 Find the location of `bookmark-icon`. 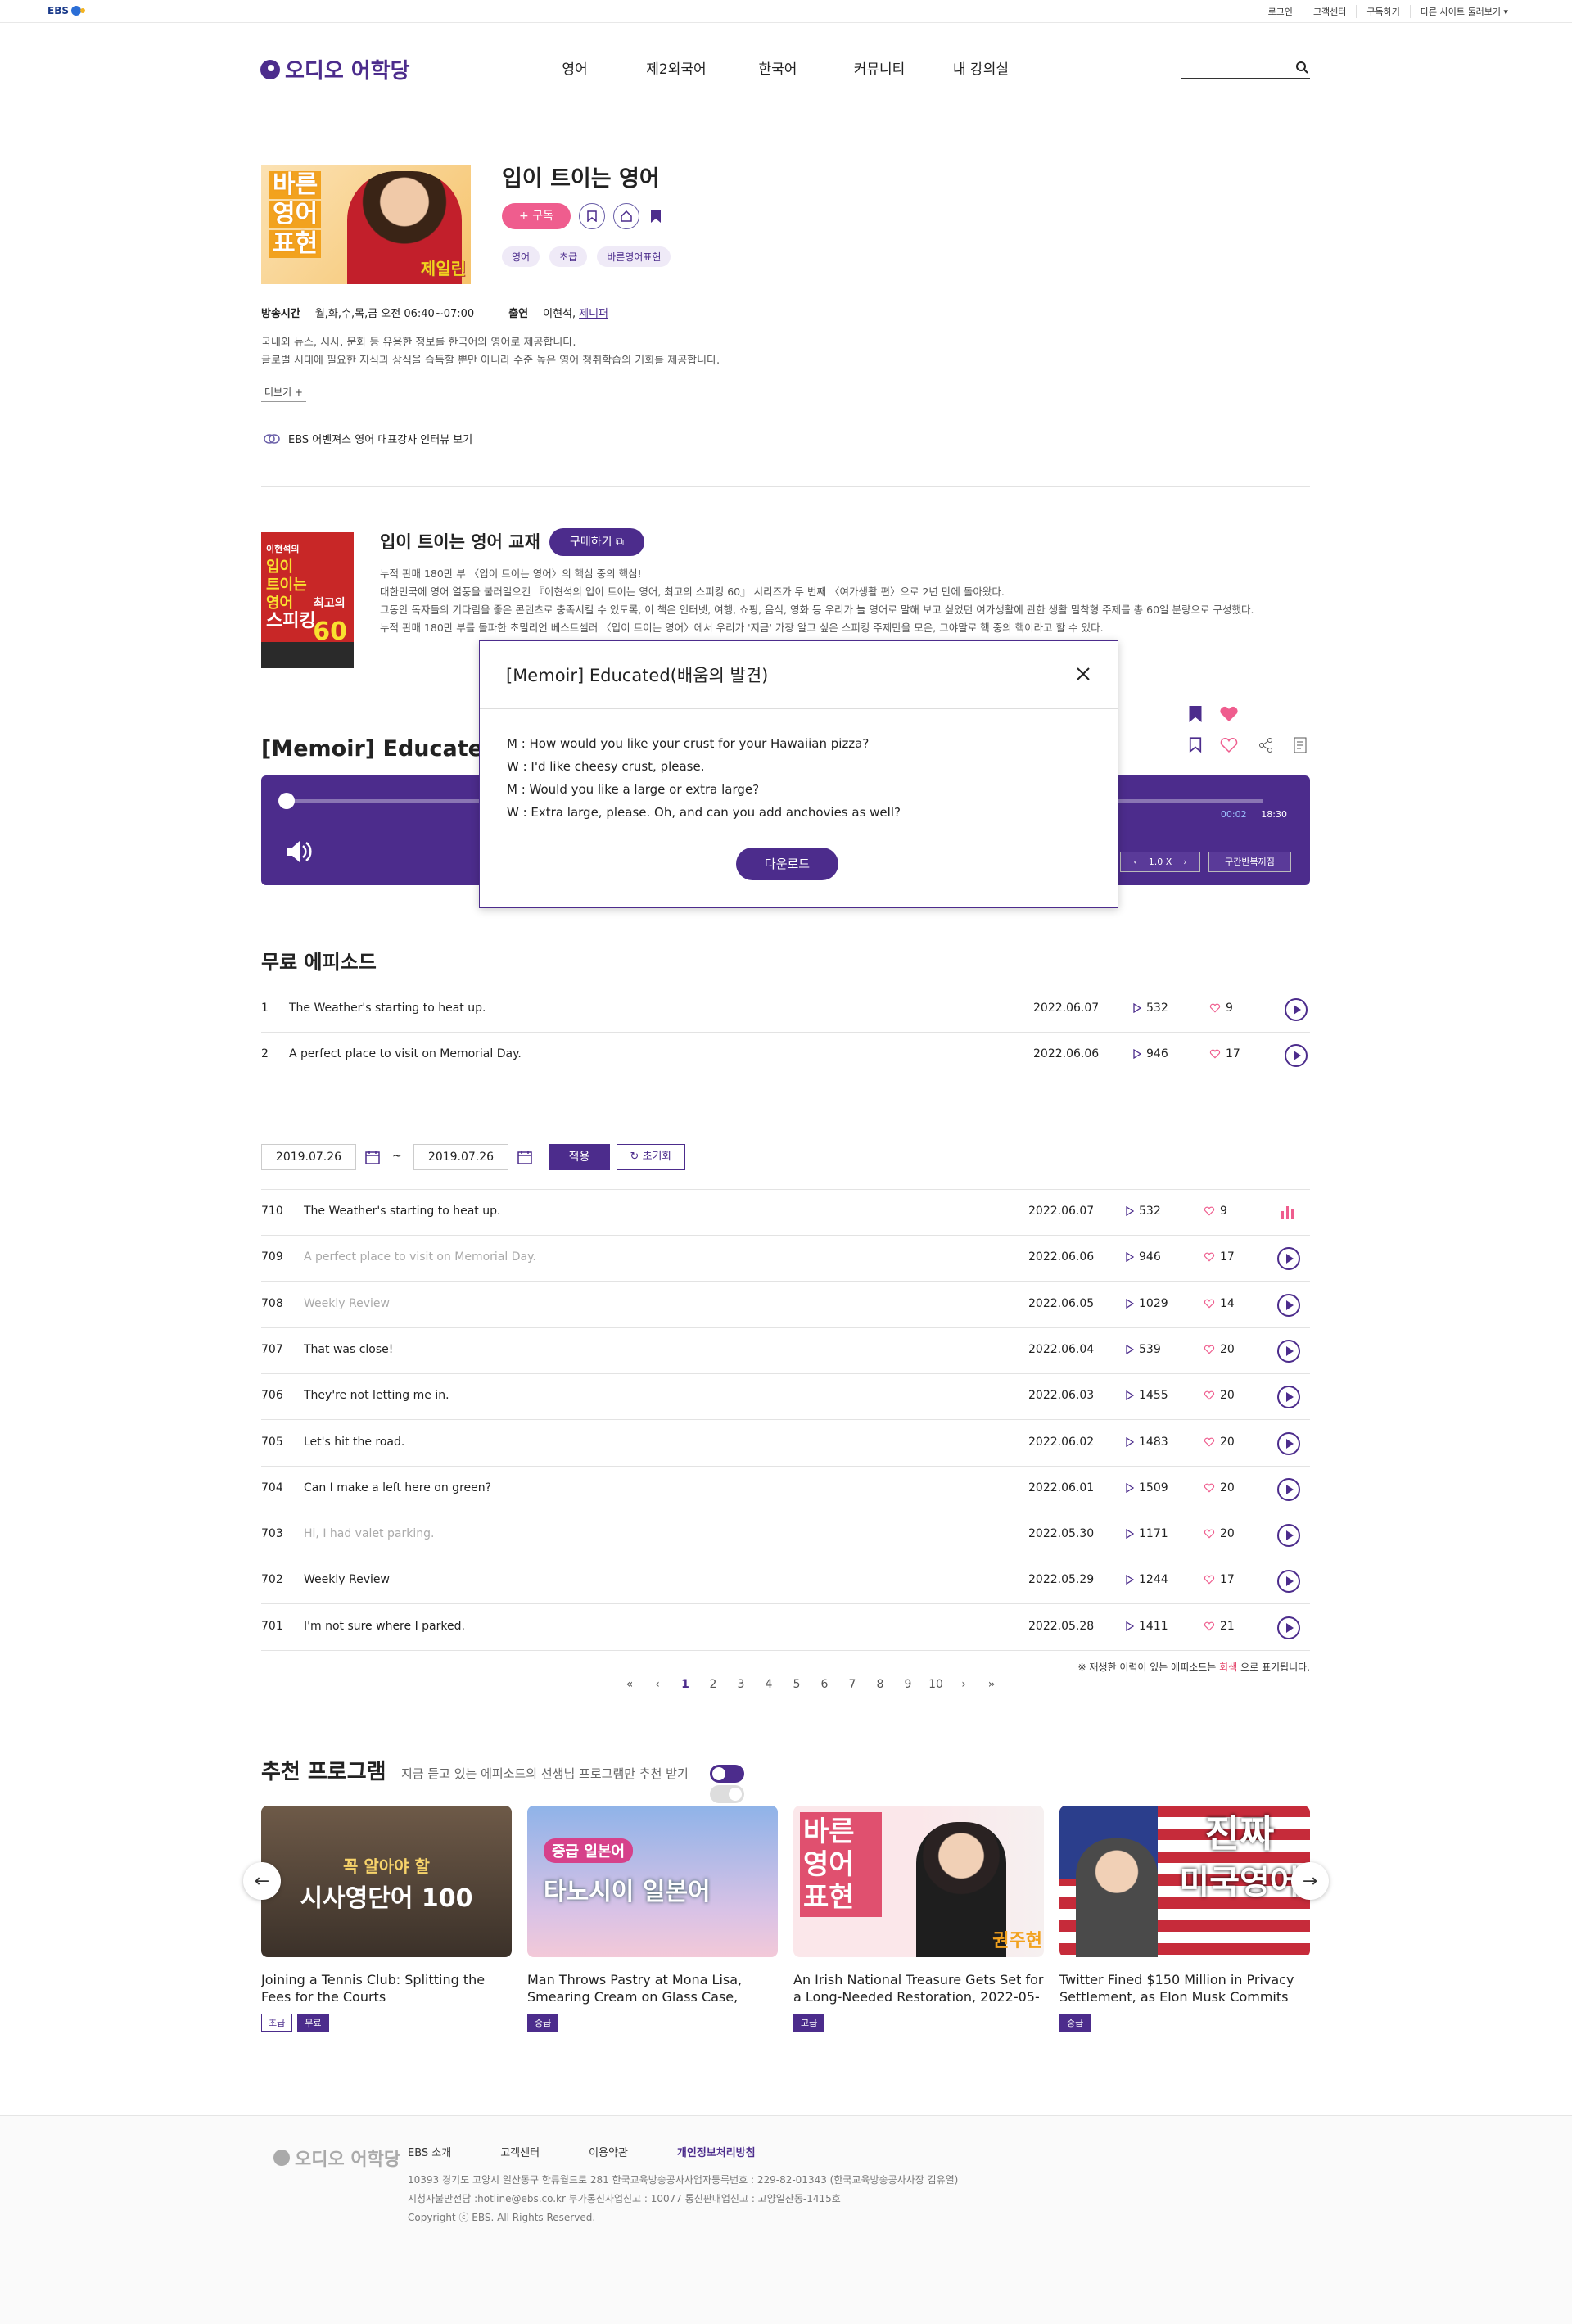

bookmark-icon is located at coordinates (1195, 745).